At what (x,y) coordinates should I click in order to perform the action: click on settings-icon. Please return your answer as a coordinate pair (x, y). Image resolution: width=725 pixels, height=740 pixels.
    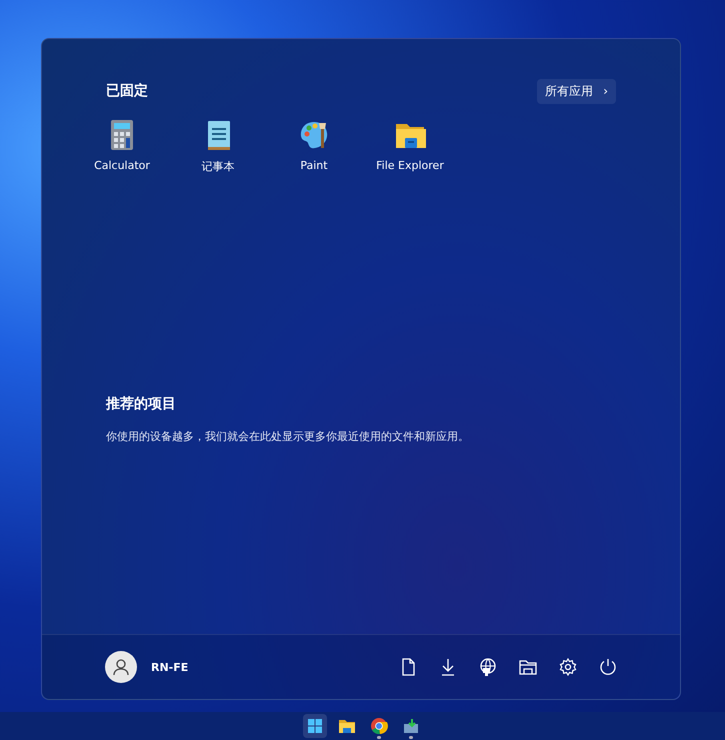
    Looking at the image, I should click on (568, 667).